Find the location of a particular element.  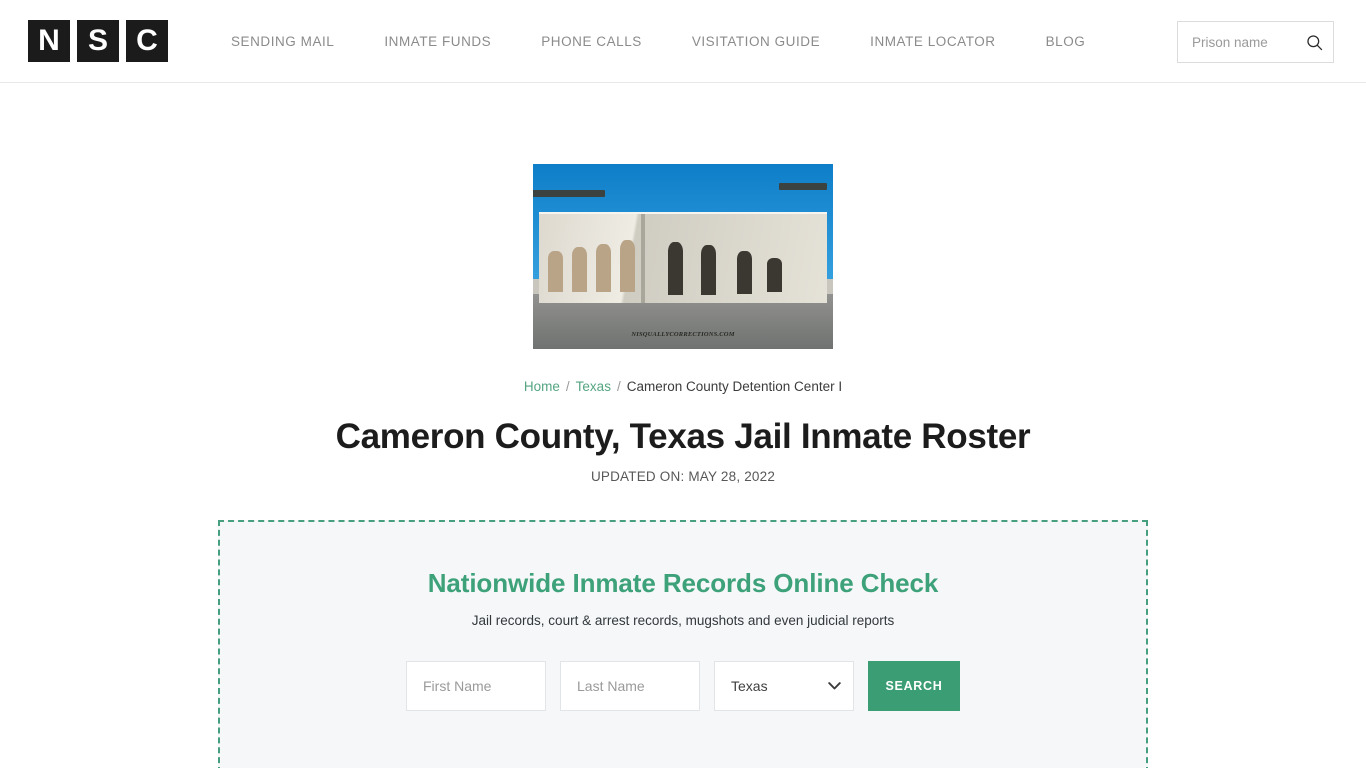

state-select: Texas is located at coordinates (784, 686).